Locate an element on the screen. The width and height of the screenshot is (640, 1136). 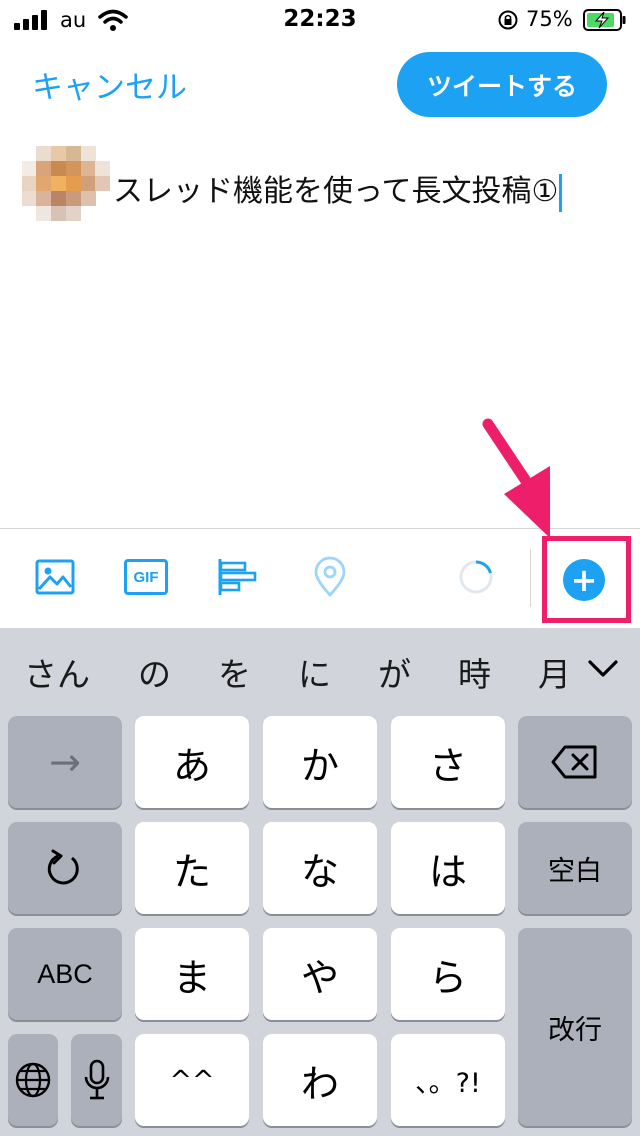
candidate-item: 時 is located at coordinates (474, 672).